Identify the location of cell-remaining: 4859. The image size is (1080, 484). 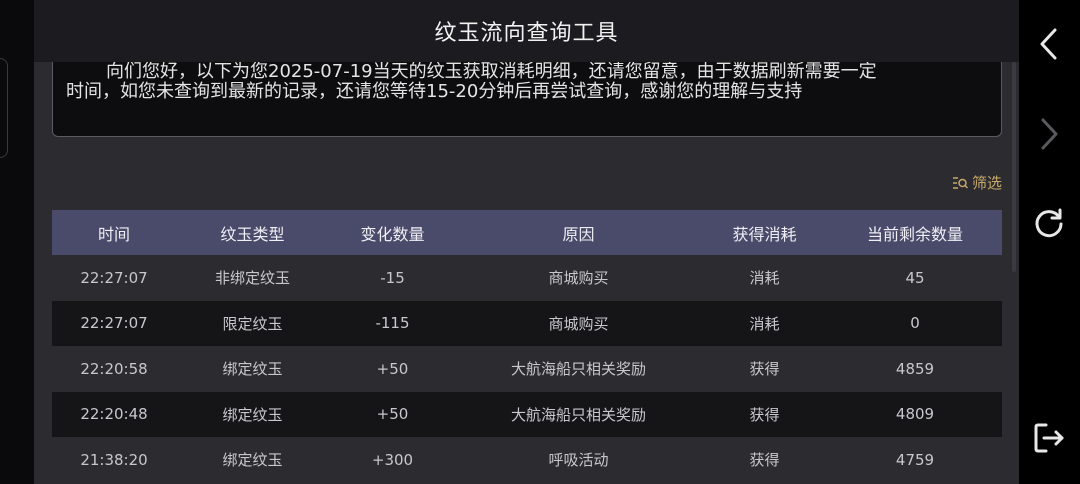
(915, 368).